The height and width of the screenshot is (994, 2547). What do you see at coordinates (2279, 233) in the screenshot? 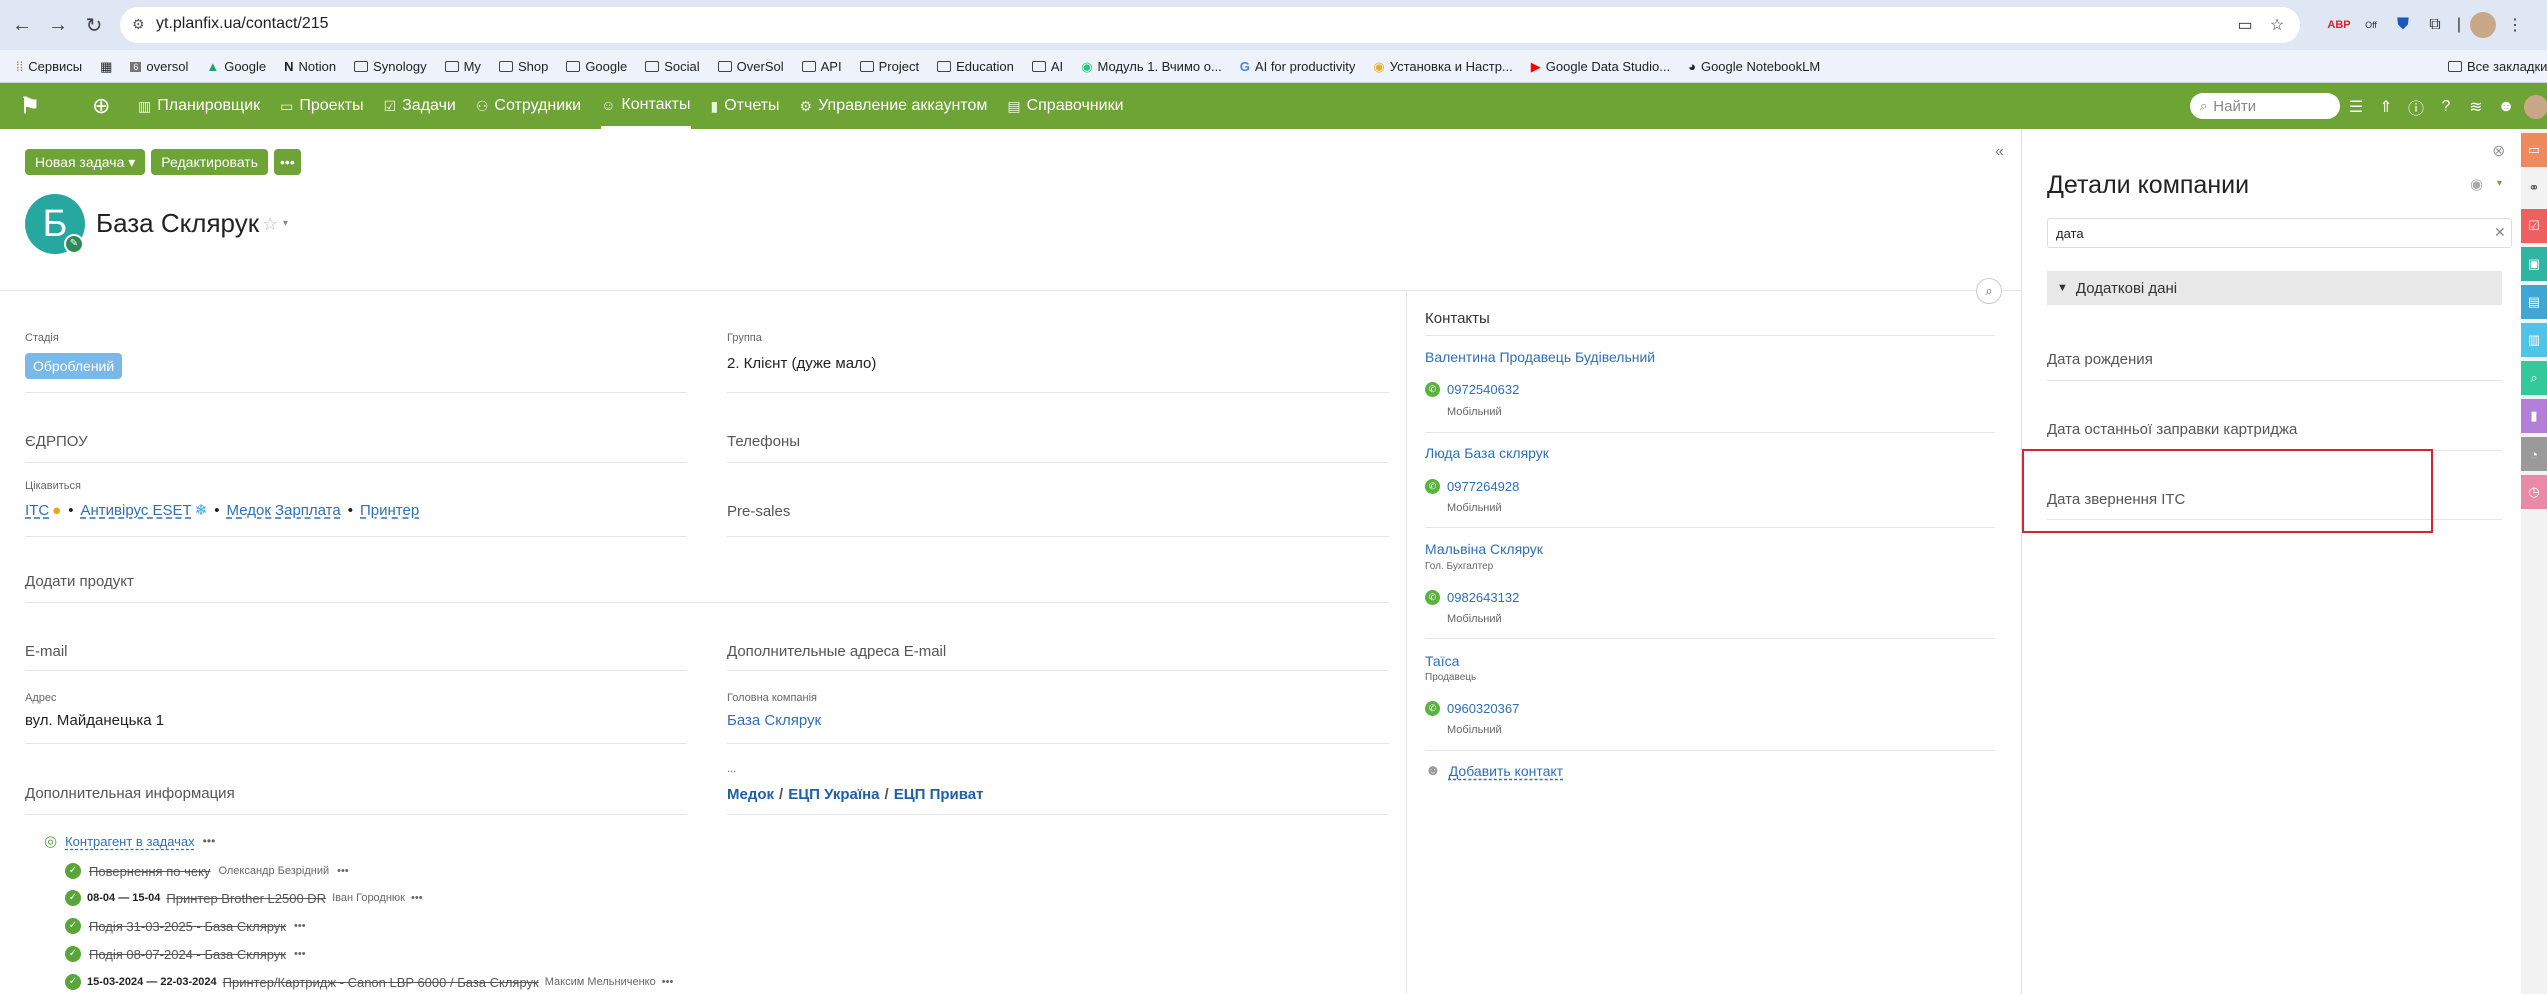
I see `panel-search-input: дата ✕` at bounding box center [2279, 233].